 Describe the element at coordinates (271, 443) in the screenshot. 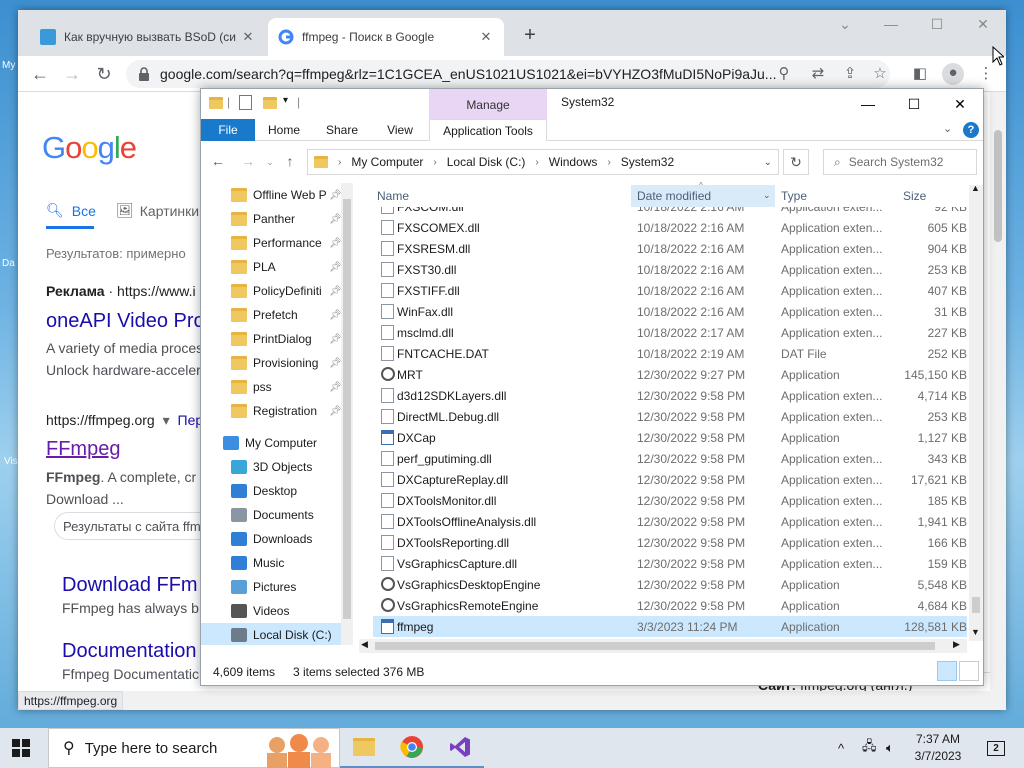

I see `nav-tree-item: My Computer` at that location.